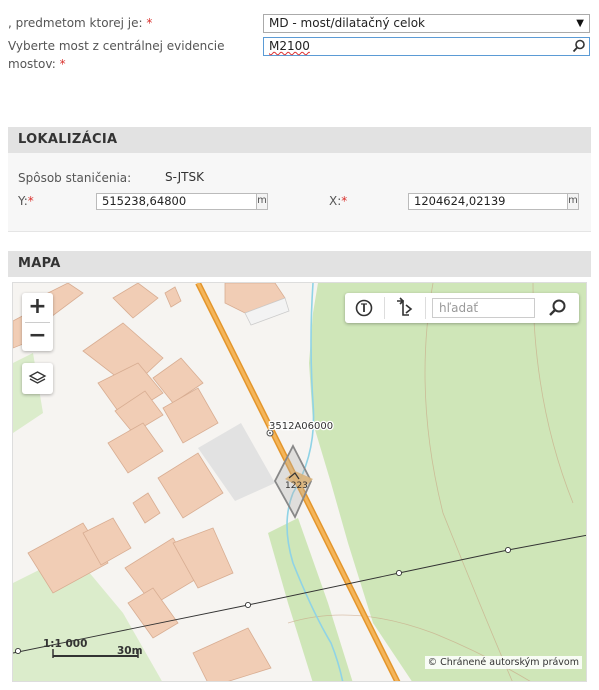 The height and width of the screenshot is (690, 599). What do you see at coordinates (299, 140) in the screenshot?
I see `localization-header: LOKALIZÁCIA` at bounding box center [299, 140].